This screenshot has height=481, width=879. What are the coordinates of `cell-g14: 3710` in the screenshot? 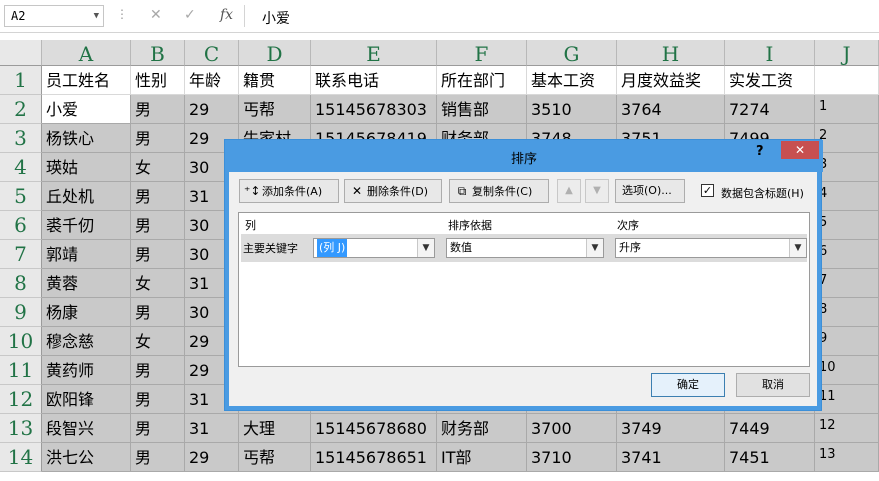 It's located at (572, 457).